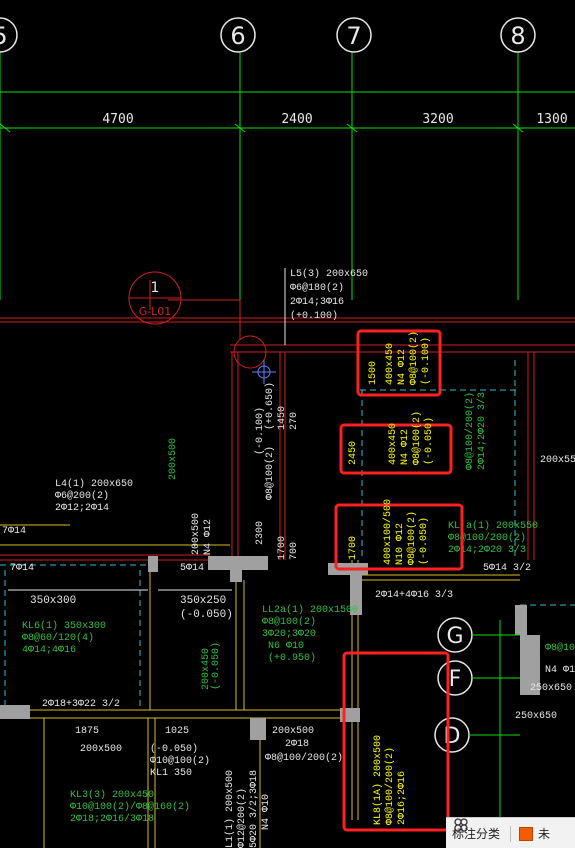 The image size is (575, 848). Describe the element at coordinates (560, 648) in the screenshot. I see `svg-text: Φ8@10(2)` at that location.